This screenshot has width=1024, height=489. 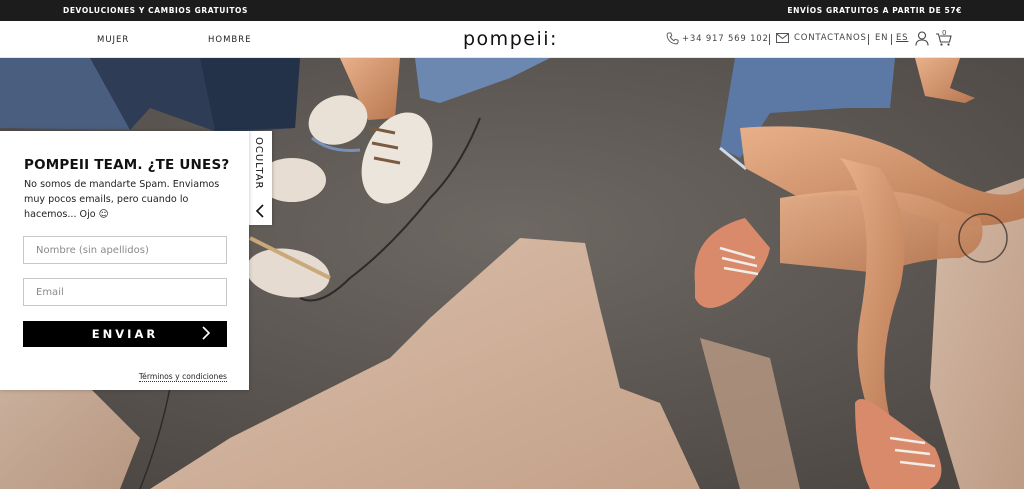 What do you see at coordinates (782, 38) in the screenshot?
I see `envelope-icon` at bounding box center [782, 38].